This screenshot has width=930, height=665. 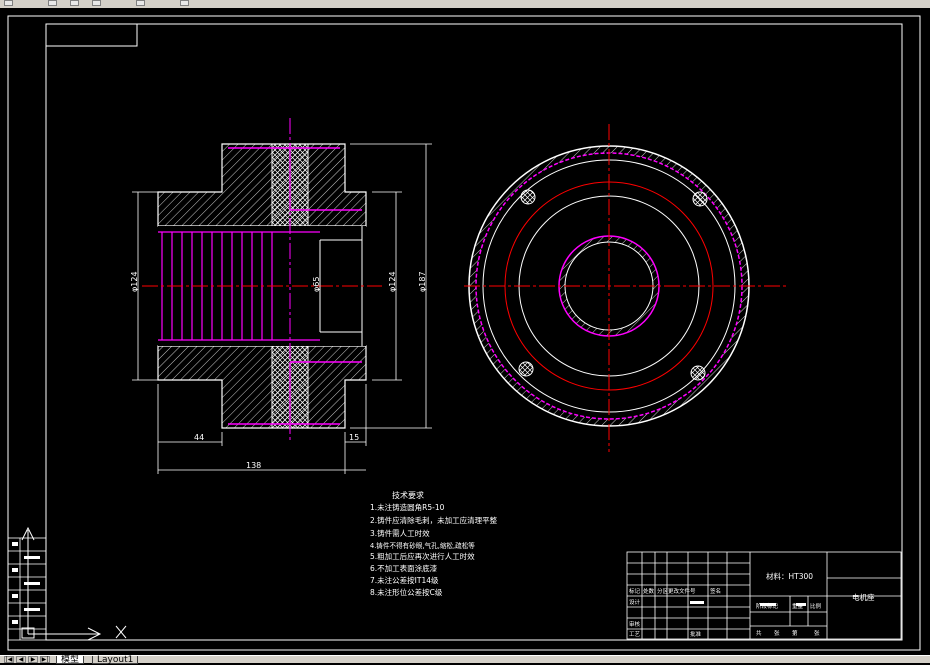 What do you see at coordinates (422, 281) in the screenshot?
I see `dim-d187: φ187` at bounding box center [422, 281].